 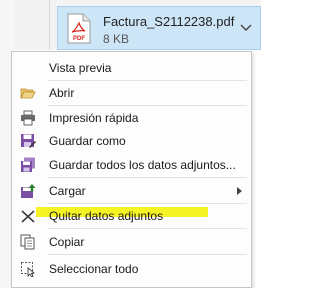 What do you see at coordinates (116, 39) in the screenshot?
I see `attachment-size: 8 KB` at bounding box center [116, 39].